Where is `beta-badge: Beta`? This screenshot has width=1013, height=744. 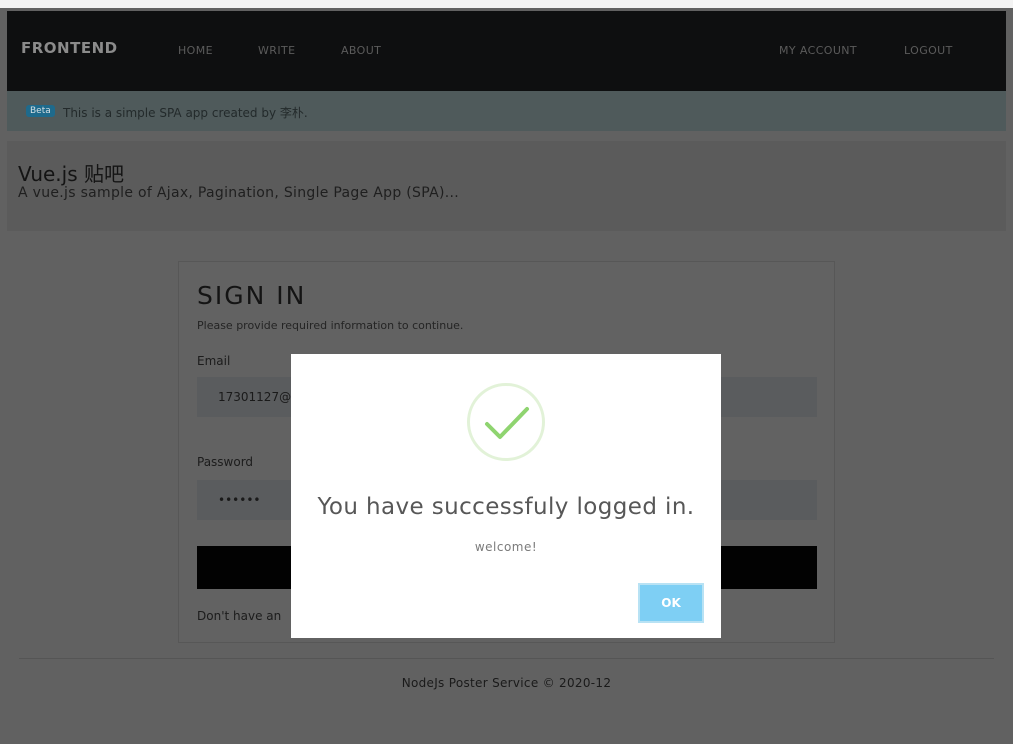 beta-badge: Beta is located at coordinates (40, 111).